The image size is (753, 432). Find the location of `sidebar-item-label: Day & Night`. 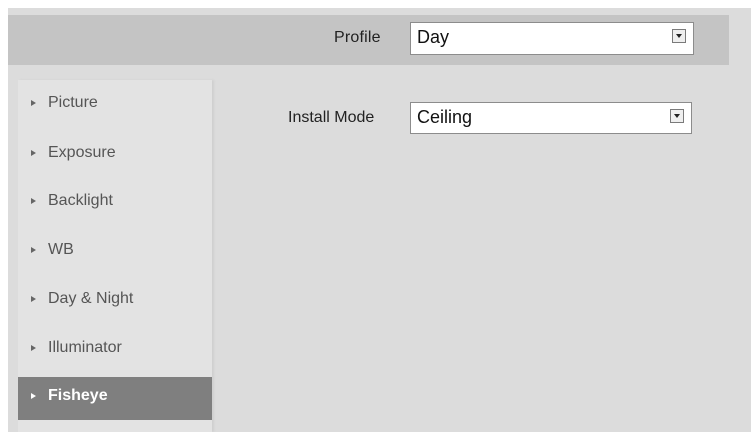

sidebar-item-label: Day & Night is located at coordinates (91, 298).